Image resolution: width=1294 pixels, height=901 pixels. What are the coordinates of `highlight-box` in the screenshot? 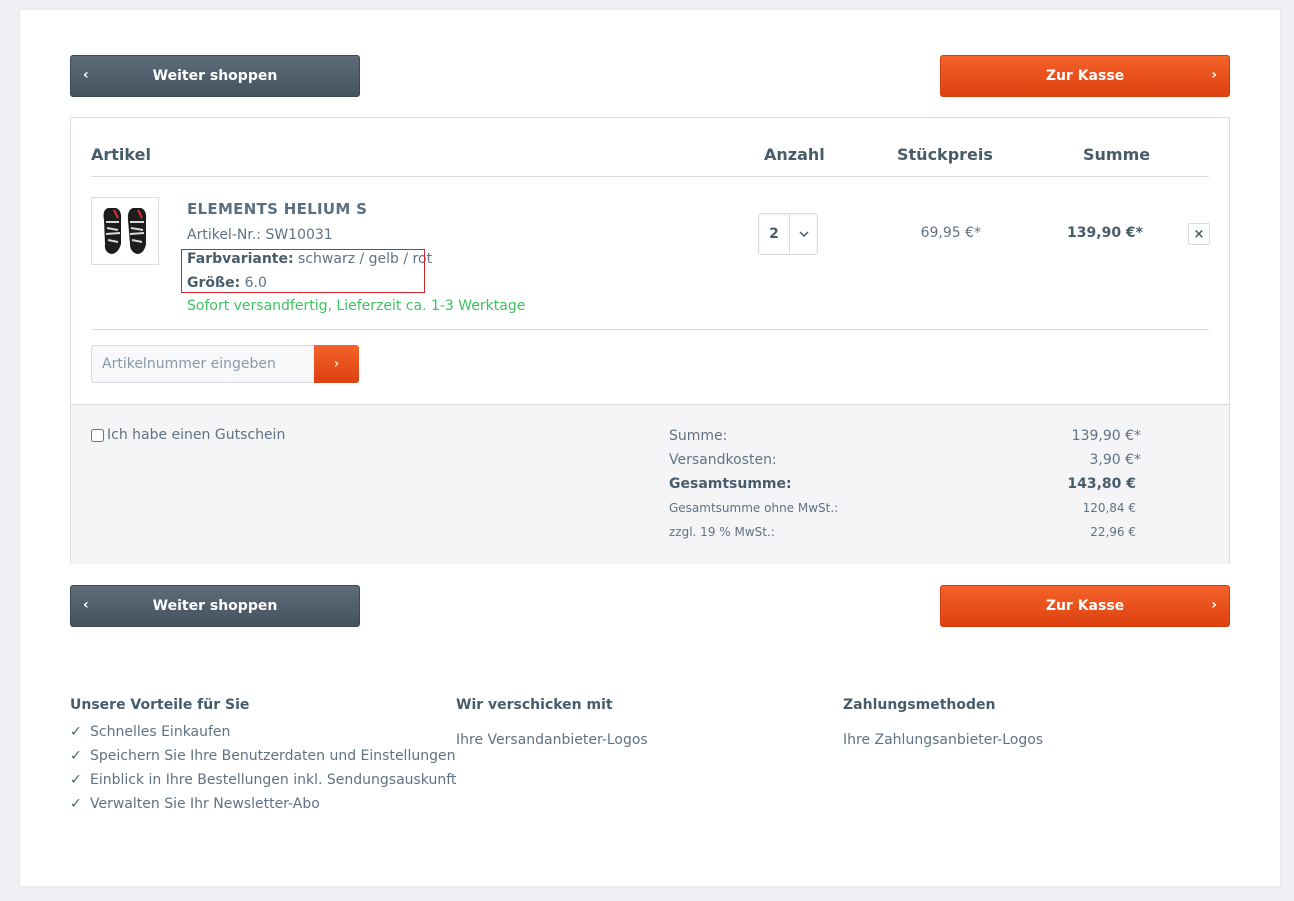 It's located at (303, 271).